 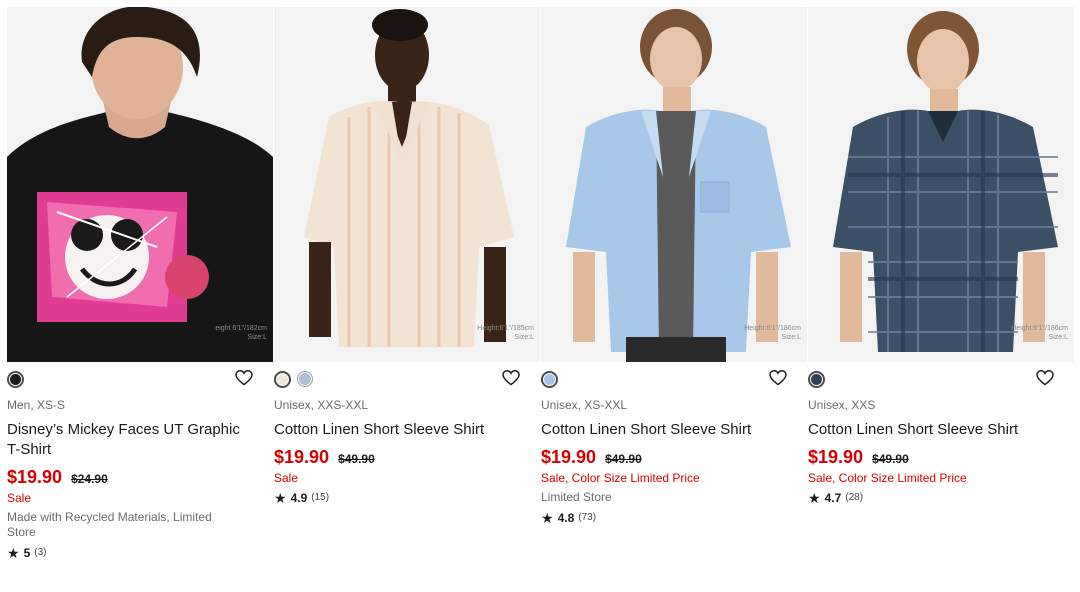 I want to click on model-size-note: eight 6'1"/182cm Size:L, so click(x=241, y=333).